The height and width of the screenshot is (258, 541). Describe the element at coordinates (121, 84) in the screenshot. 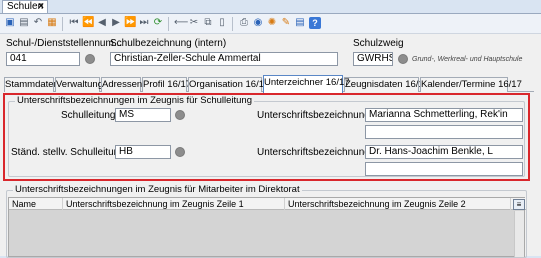

I see `tab-adressen: Adressen` at that location.